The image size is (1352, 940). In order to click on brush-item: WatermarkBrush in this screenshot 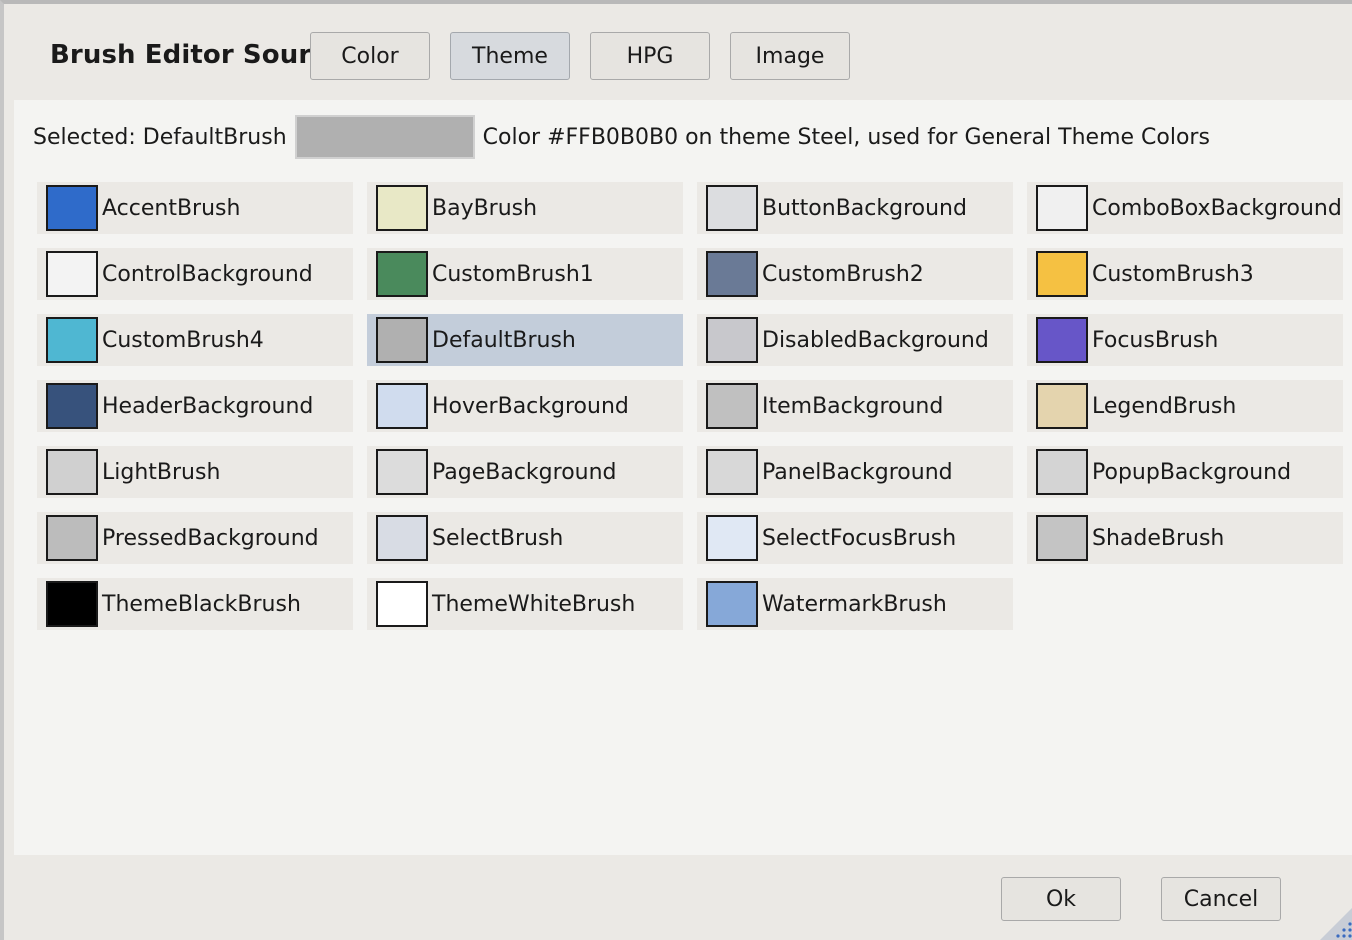, I will do `click(855, 604)`.